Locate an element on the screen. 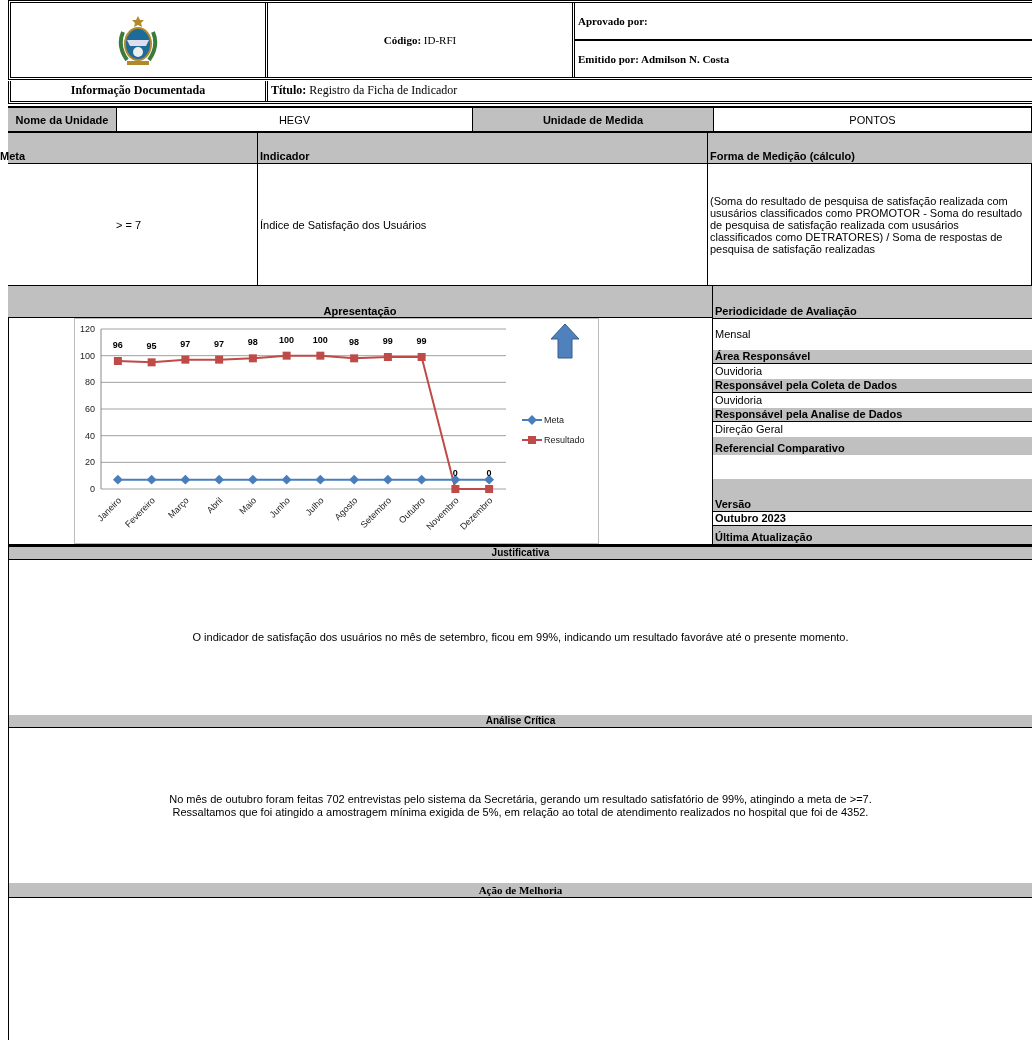 The height and width of the screenshot is (1040, 1032). field-label: Responsável pela Coleta de Dados is located at coordinates (872, 386).